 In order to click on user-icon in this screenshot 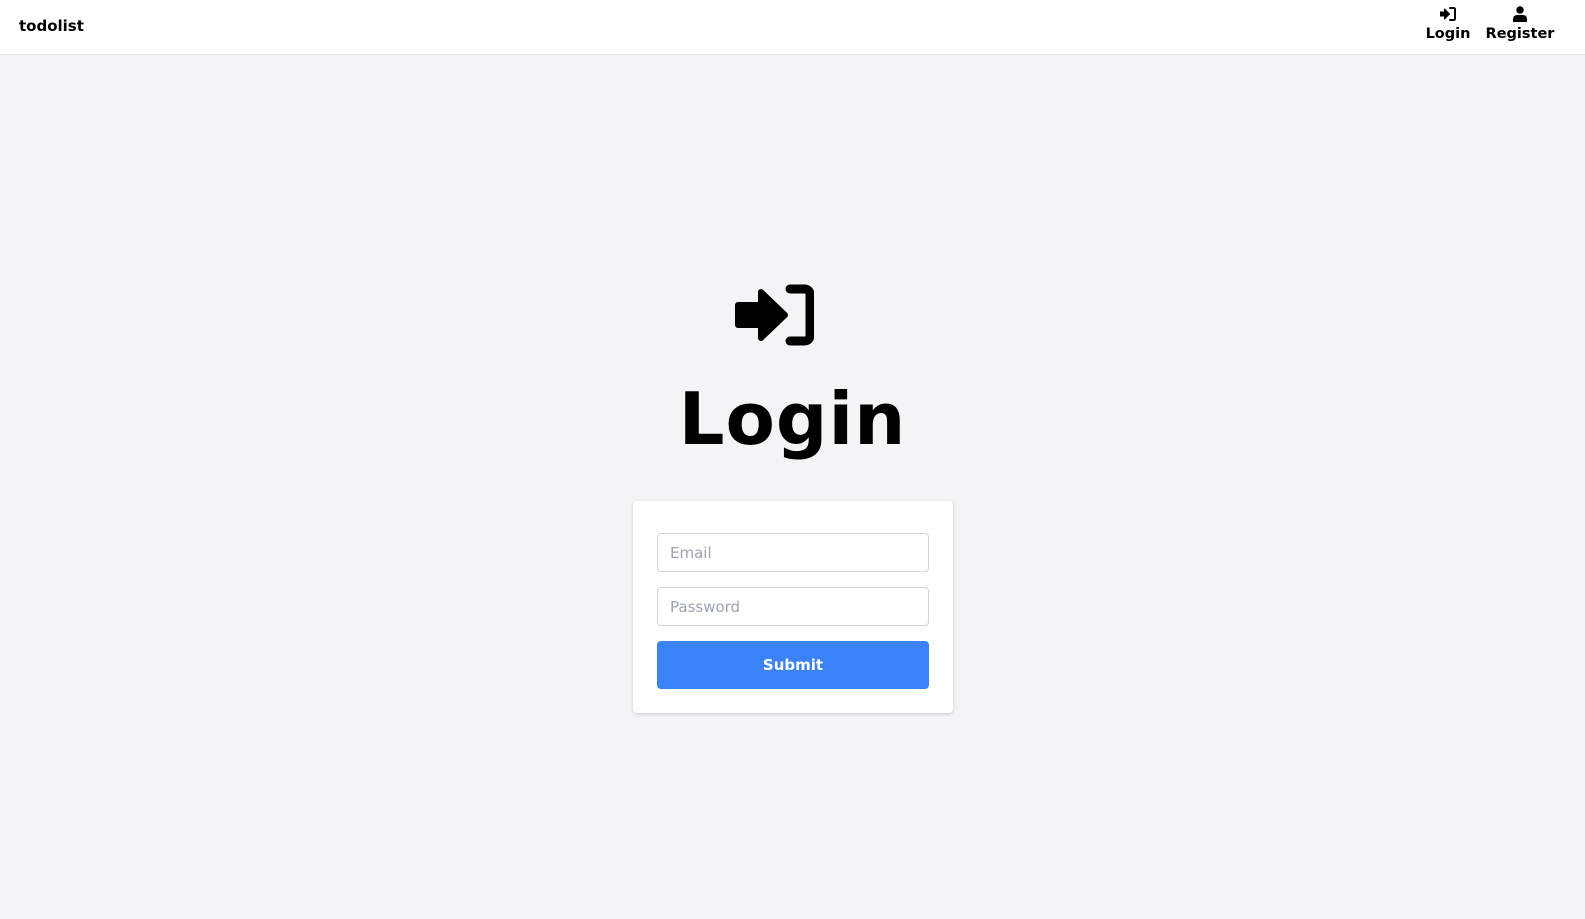, I will do `click(1520, 14)`.